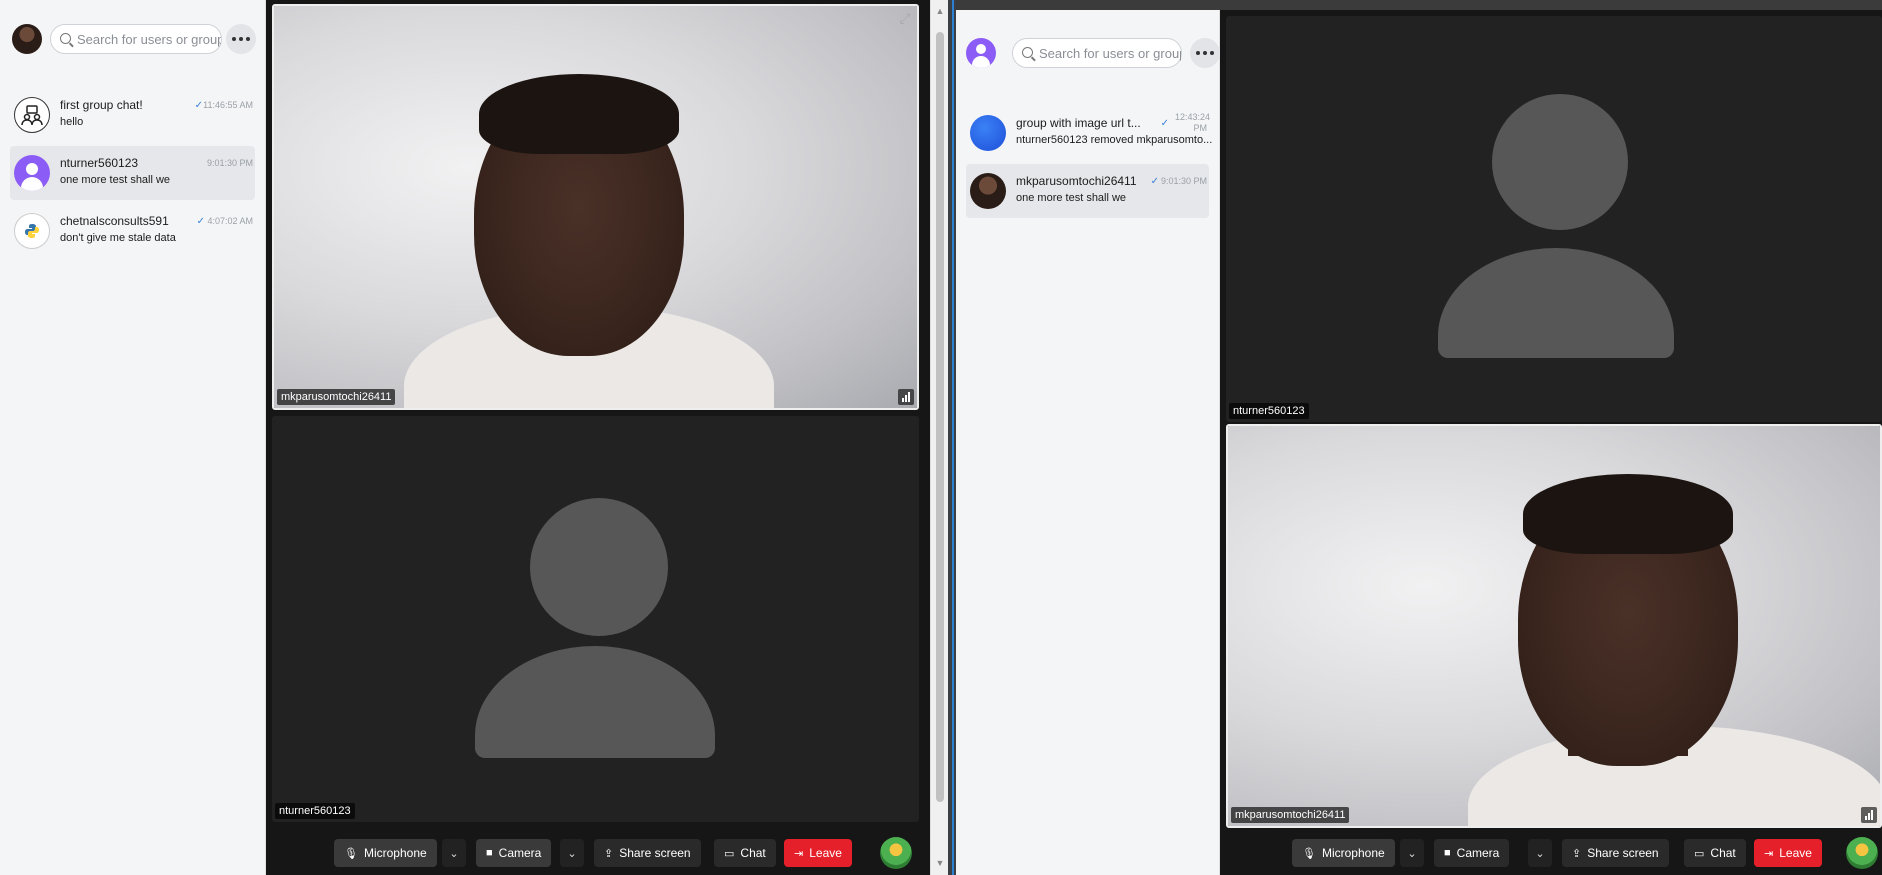 The width and height of the screenshot is (1882, 875). What do you see at coordinates (489, 853) in the screenshot?
I see `camera-icon: ■` at bounding box center [489, 853].